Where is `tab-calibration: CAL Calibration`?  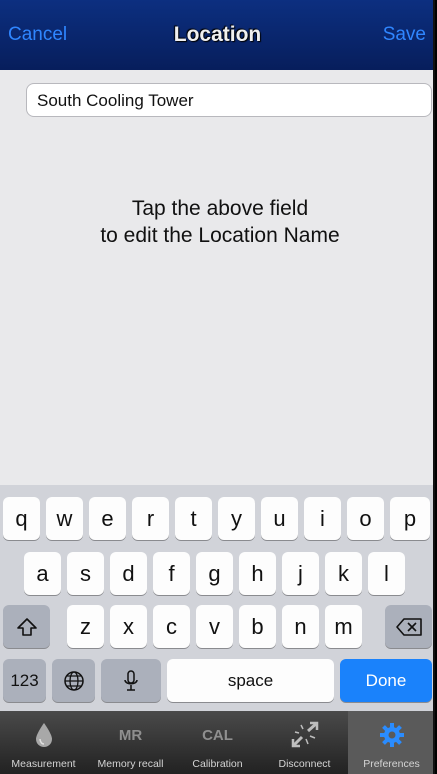
tab-calibration: CAL Calibration is located at coordinates (217, 742).